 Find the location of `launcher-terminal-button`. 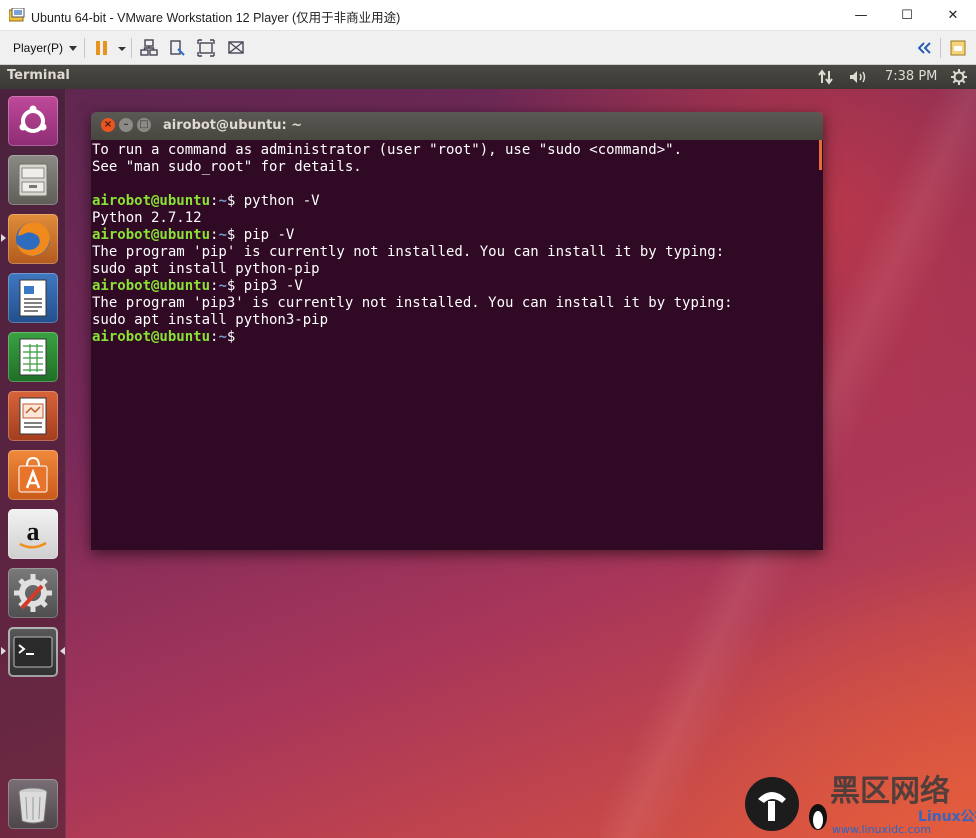

launcher-terminal-button is located at coordinates (33, 652).